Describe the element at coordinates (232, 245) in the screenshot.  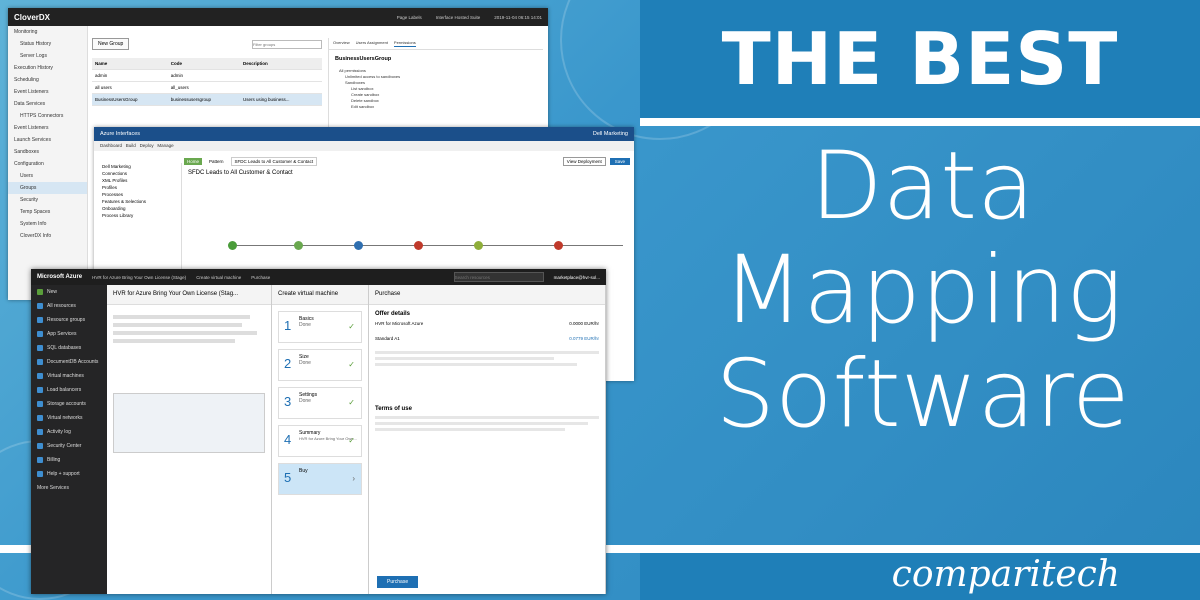
I see `start-shape` at that location.